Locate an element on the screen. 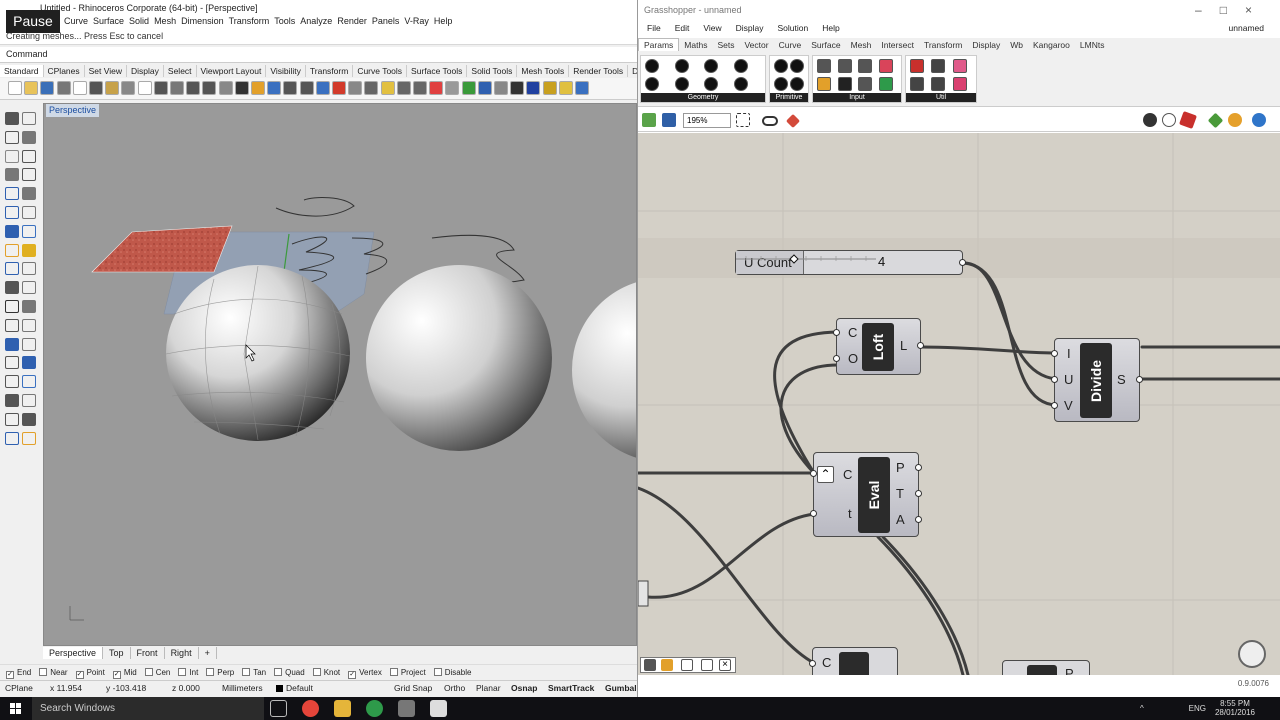  eval-input-port-t is located at coordinates (813, 513).